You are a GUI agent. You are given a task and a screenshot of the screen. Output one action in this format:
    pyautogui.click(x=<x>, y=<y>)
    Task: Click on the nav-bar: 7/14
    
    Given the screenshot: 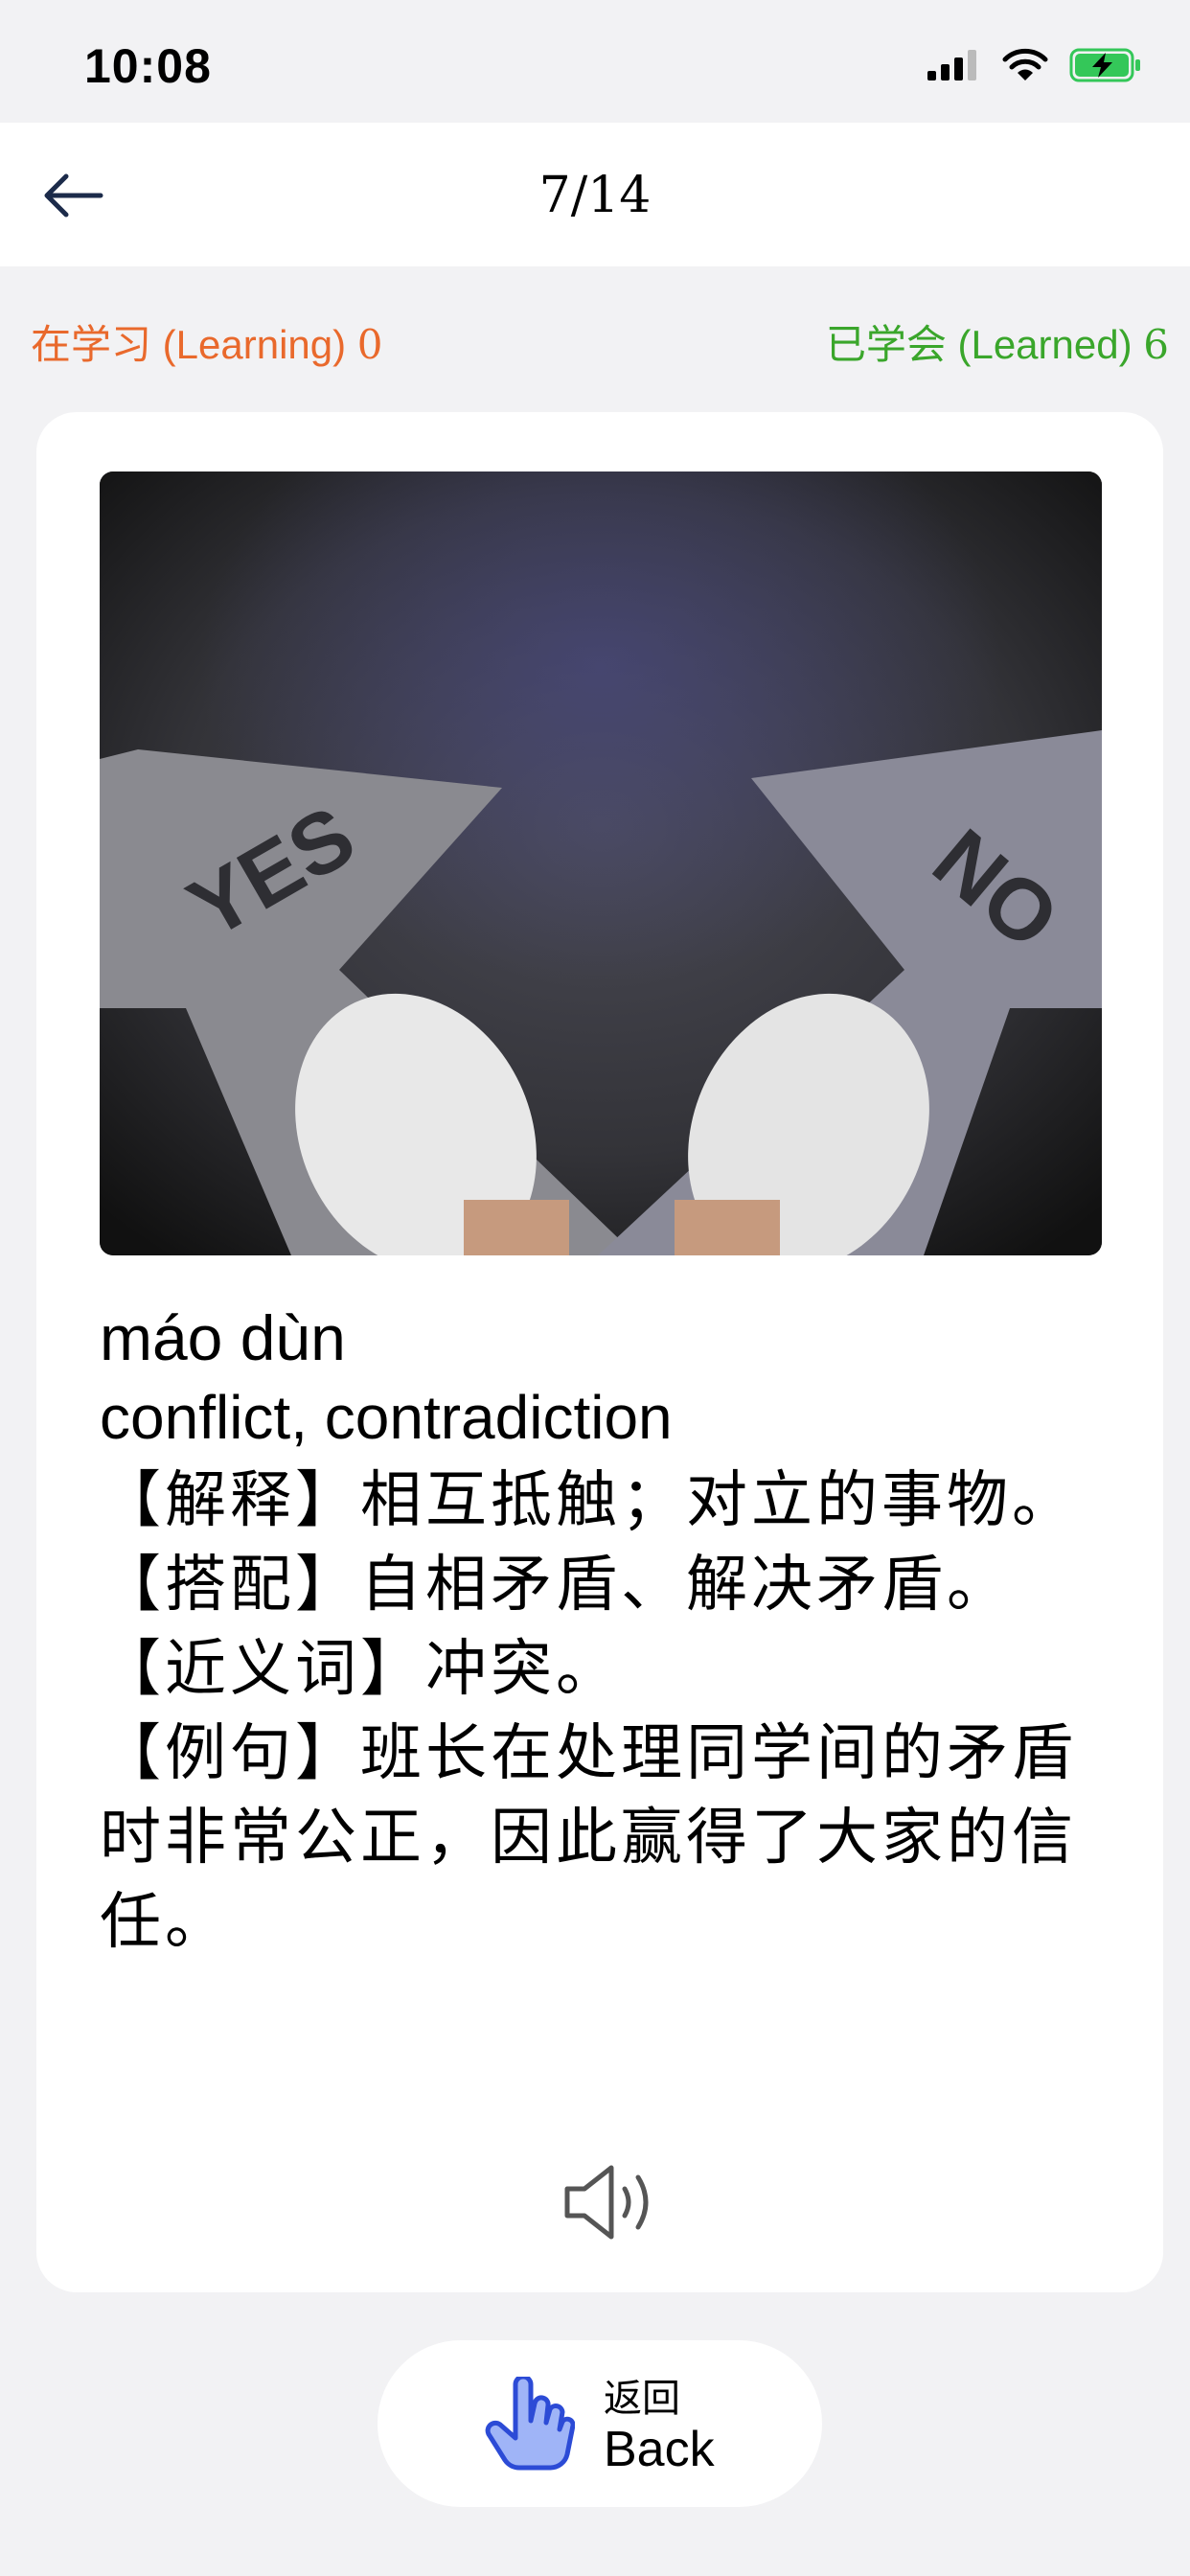 What is the action you would take?
    pyautogui.click(x=595, y=194)
    